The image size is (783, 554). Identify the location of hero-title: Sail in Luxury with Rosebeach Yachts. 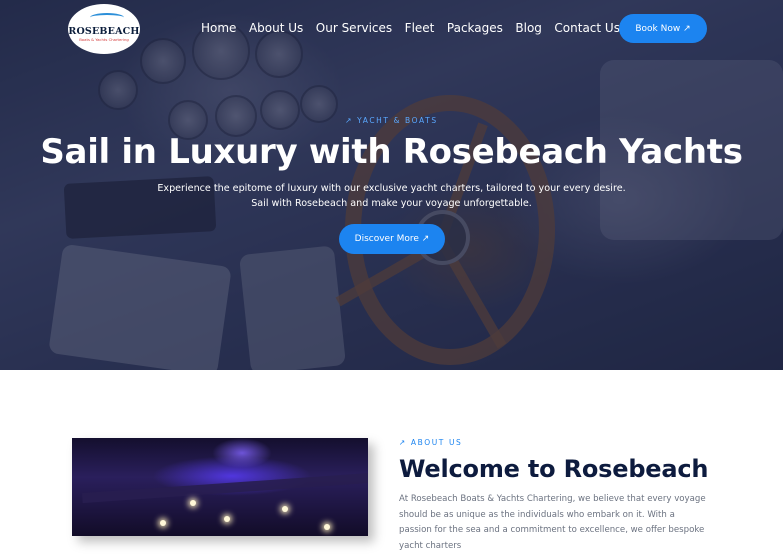
(391, 152).